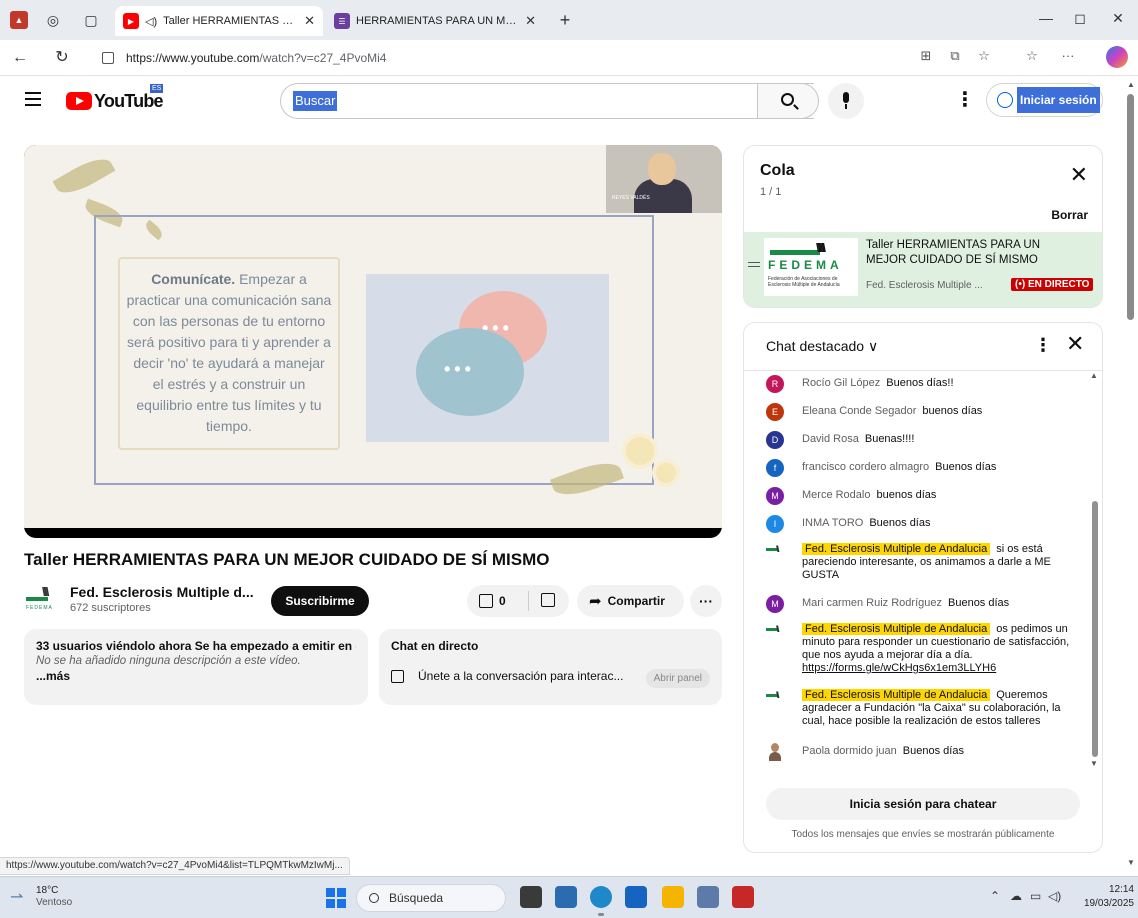 The image size is (1138, 918). Describe the element at coordinates (775, 412) in the screenshot. I see `chat-avatar: E` at that location.